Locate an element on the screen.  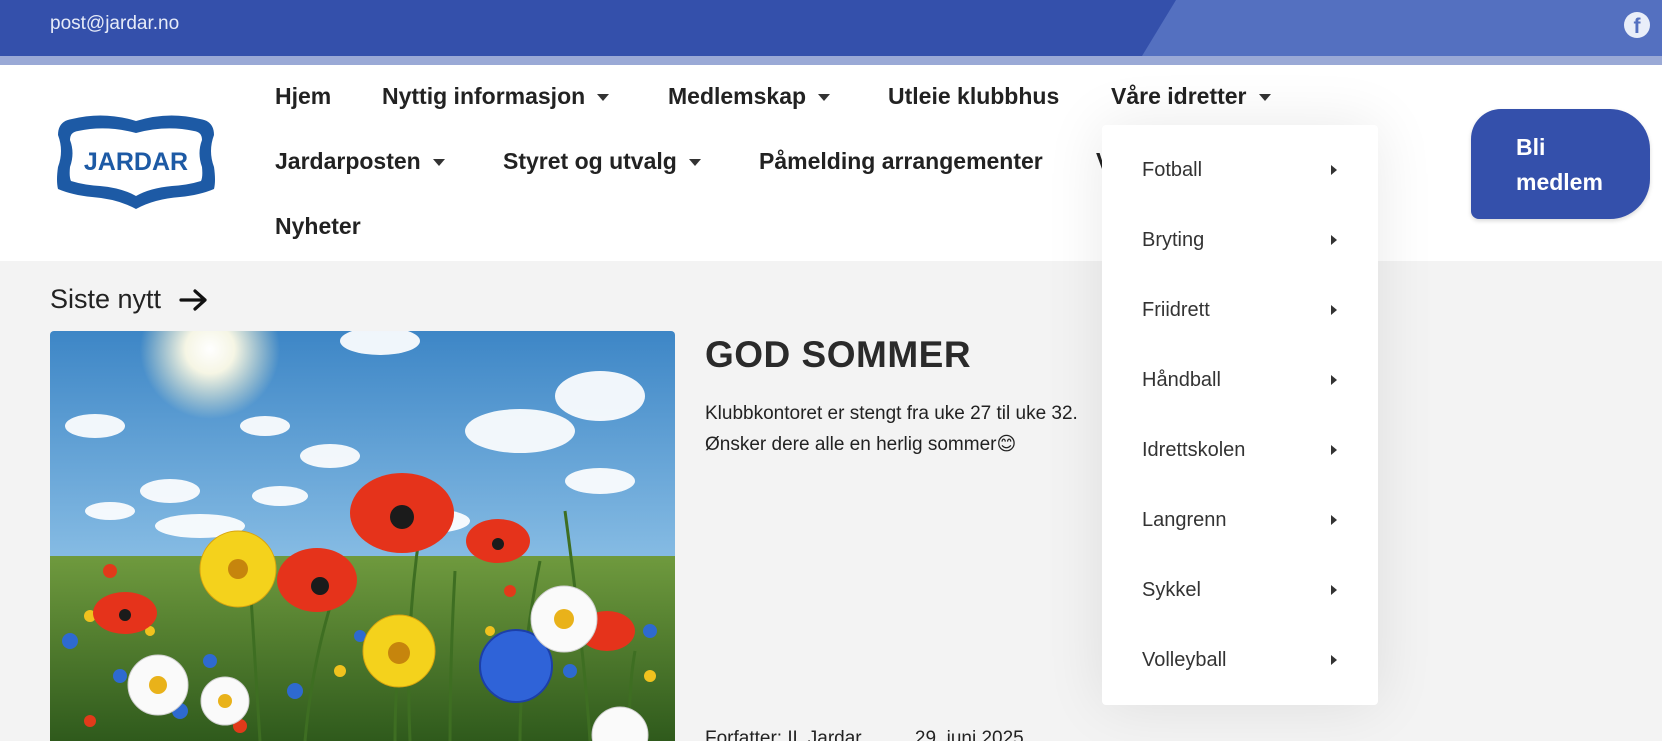
contact-email-link: post@jardar.no is located at coordinates (114, 24).